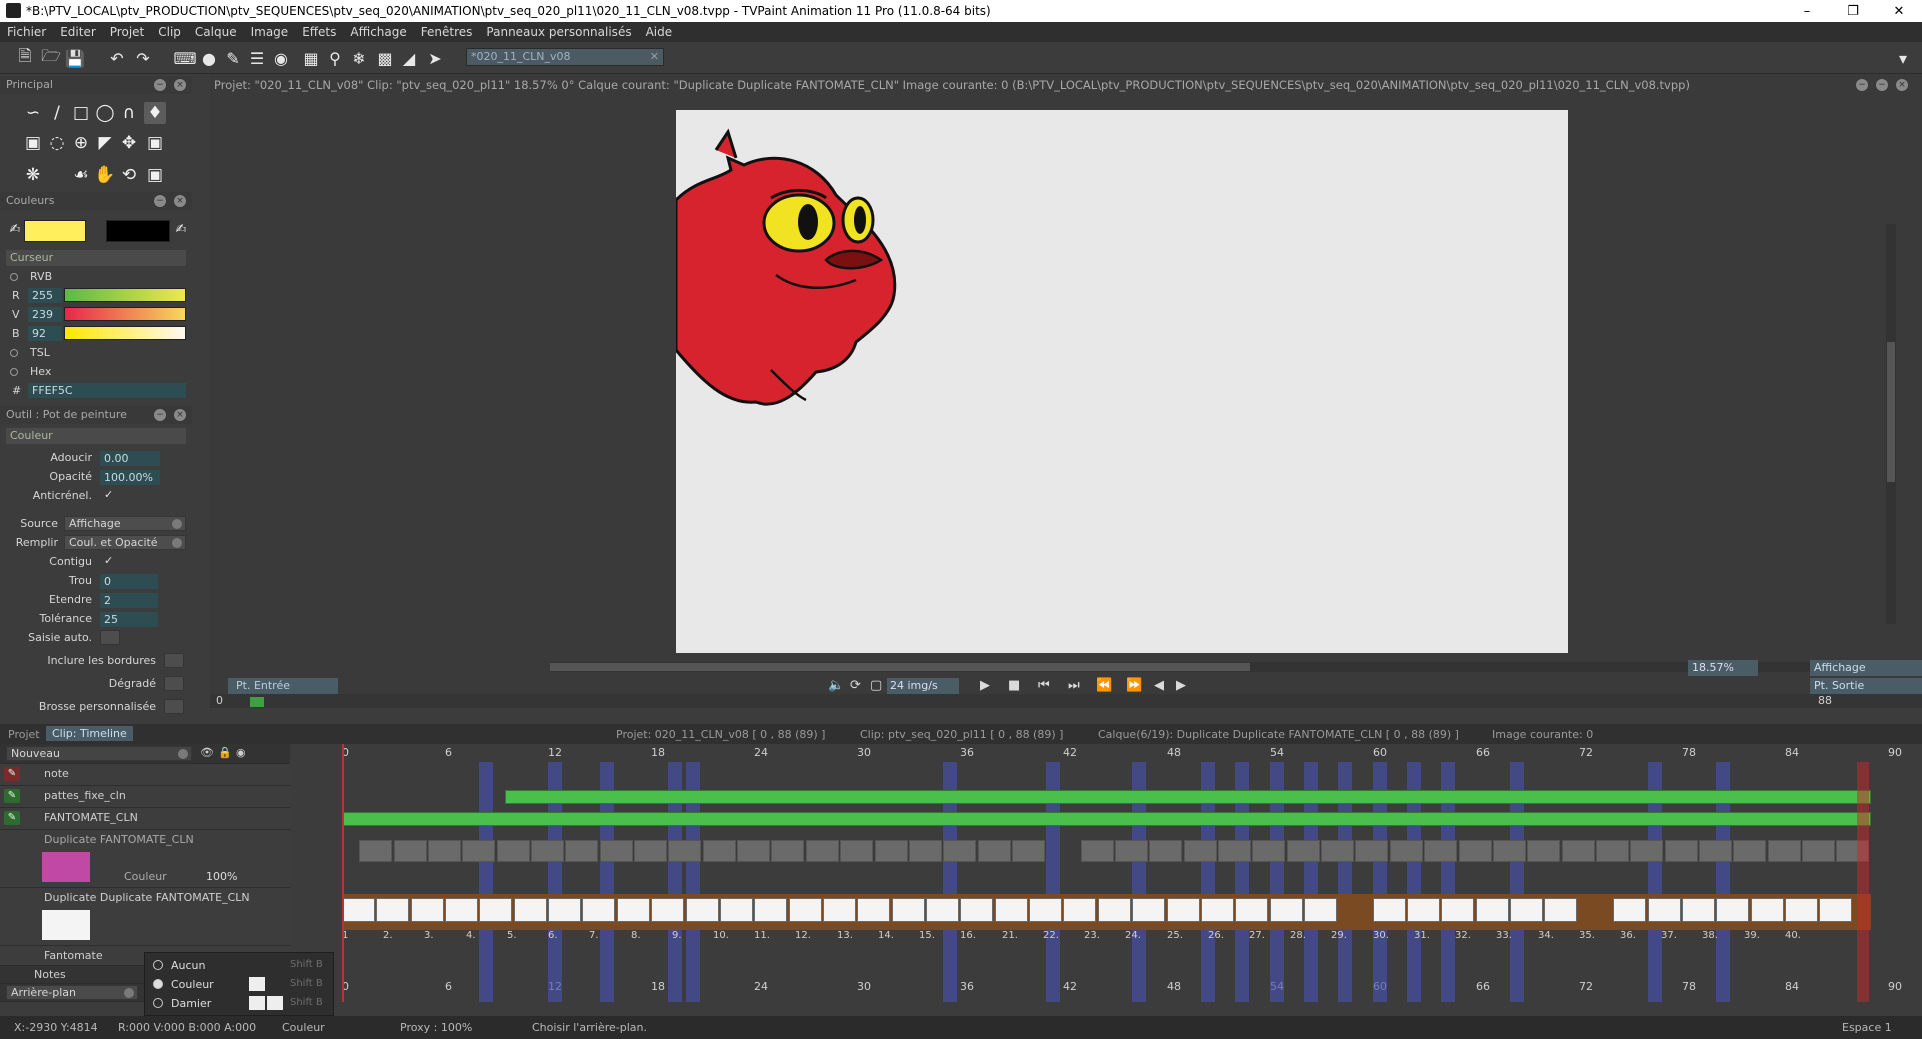  Describe the element at coordinates (183, 984) in the screenshot. I see `popup-item-couleur: Couleur` at that location.